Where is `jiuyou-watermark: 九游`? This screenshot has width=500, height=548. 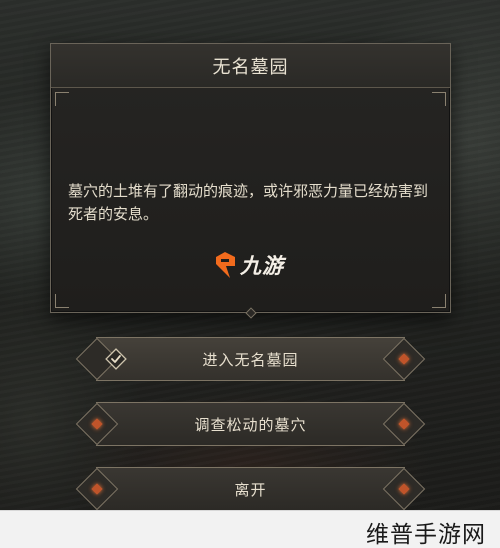 jiuyou-watermark: 九游 is located at coordinates (248, 265).